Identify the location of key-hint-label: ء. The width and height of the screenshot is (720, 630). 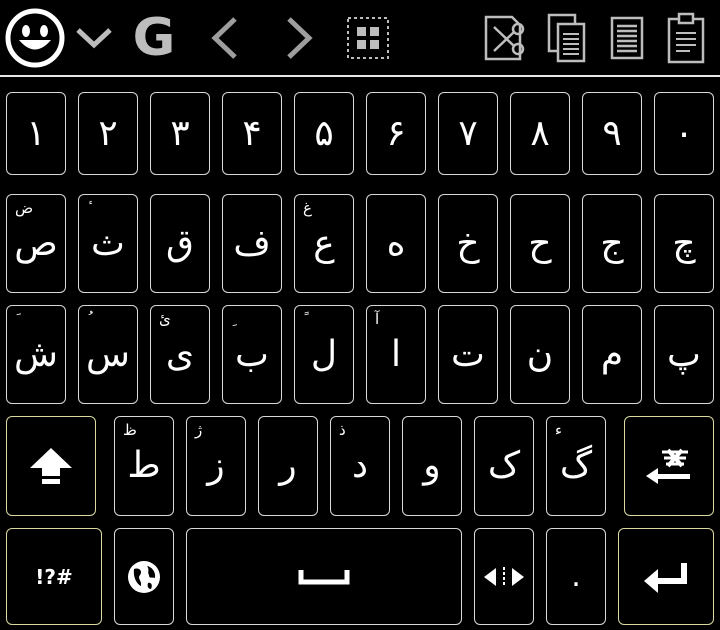
(559, 430).